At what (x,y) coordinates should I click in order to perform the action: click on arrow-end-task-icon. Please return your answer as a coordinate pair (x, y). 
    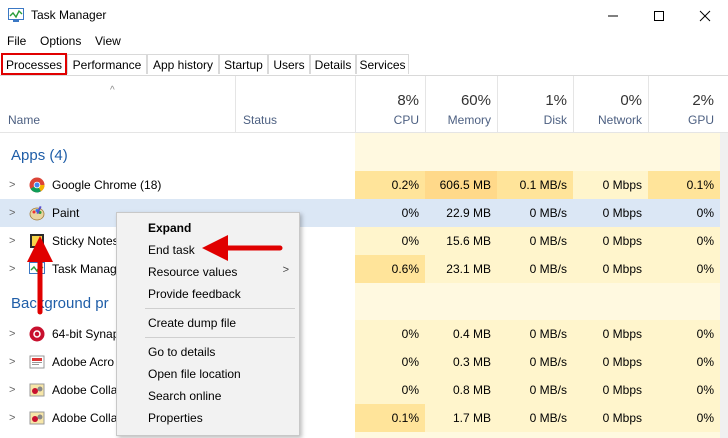
    Looking at the image, I should click on (242, 248).